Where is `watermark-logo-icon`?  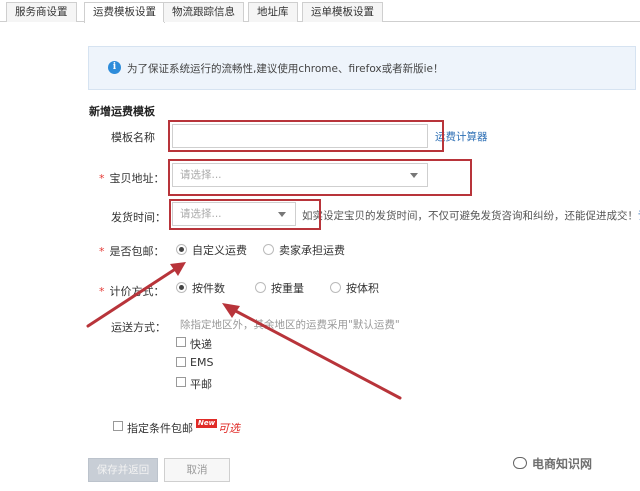
watermark-logo-icon is located at coordinates (520, 463).